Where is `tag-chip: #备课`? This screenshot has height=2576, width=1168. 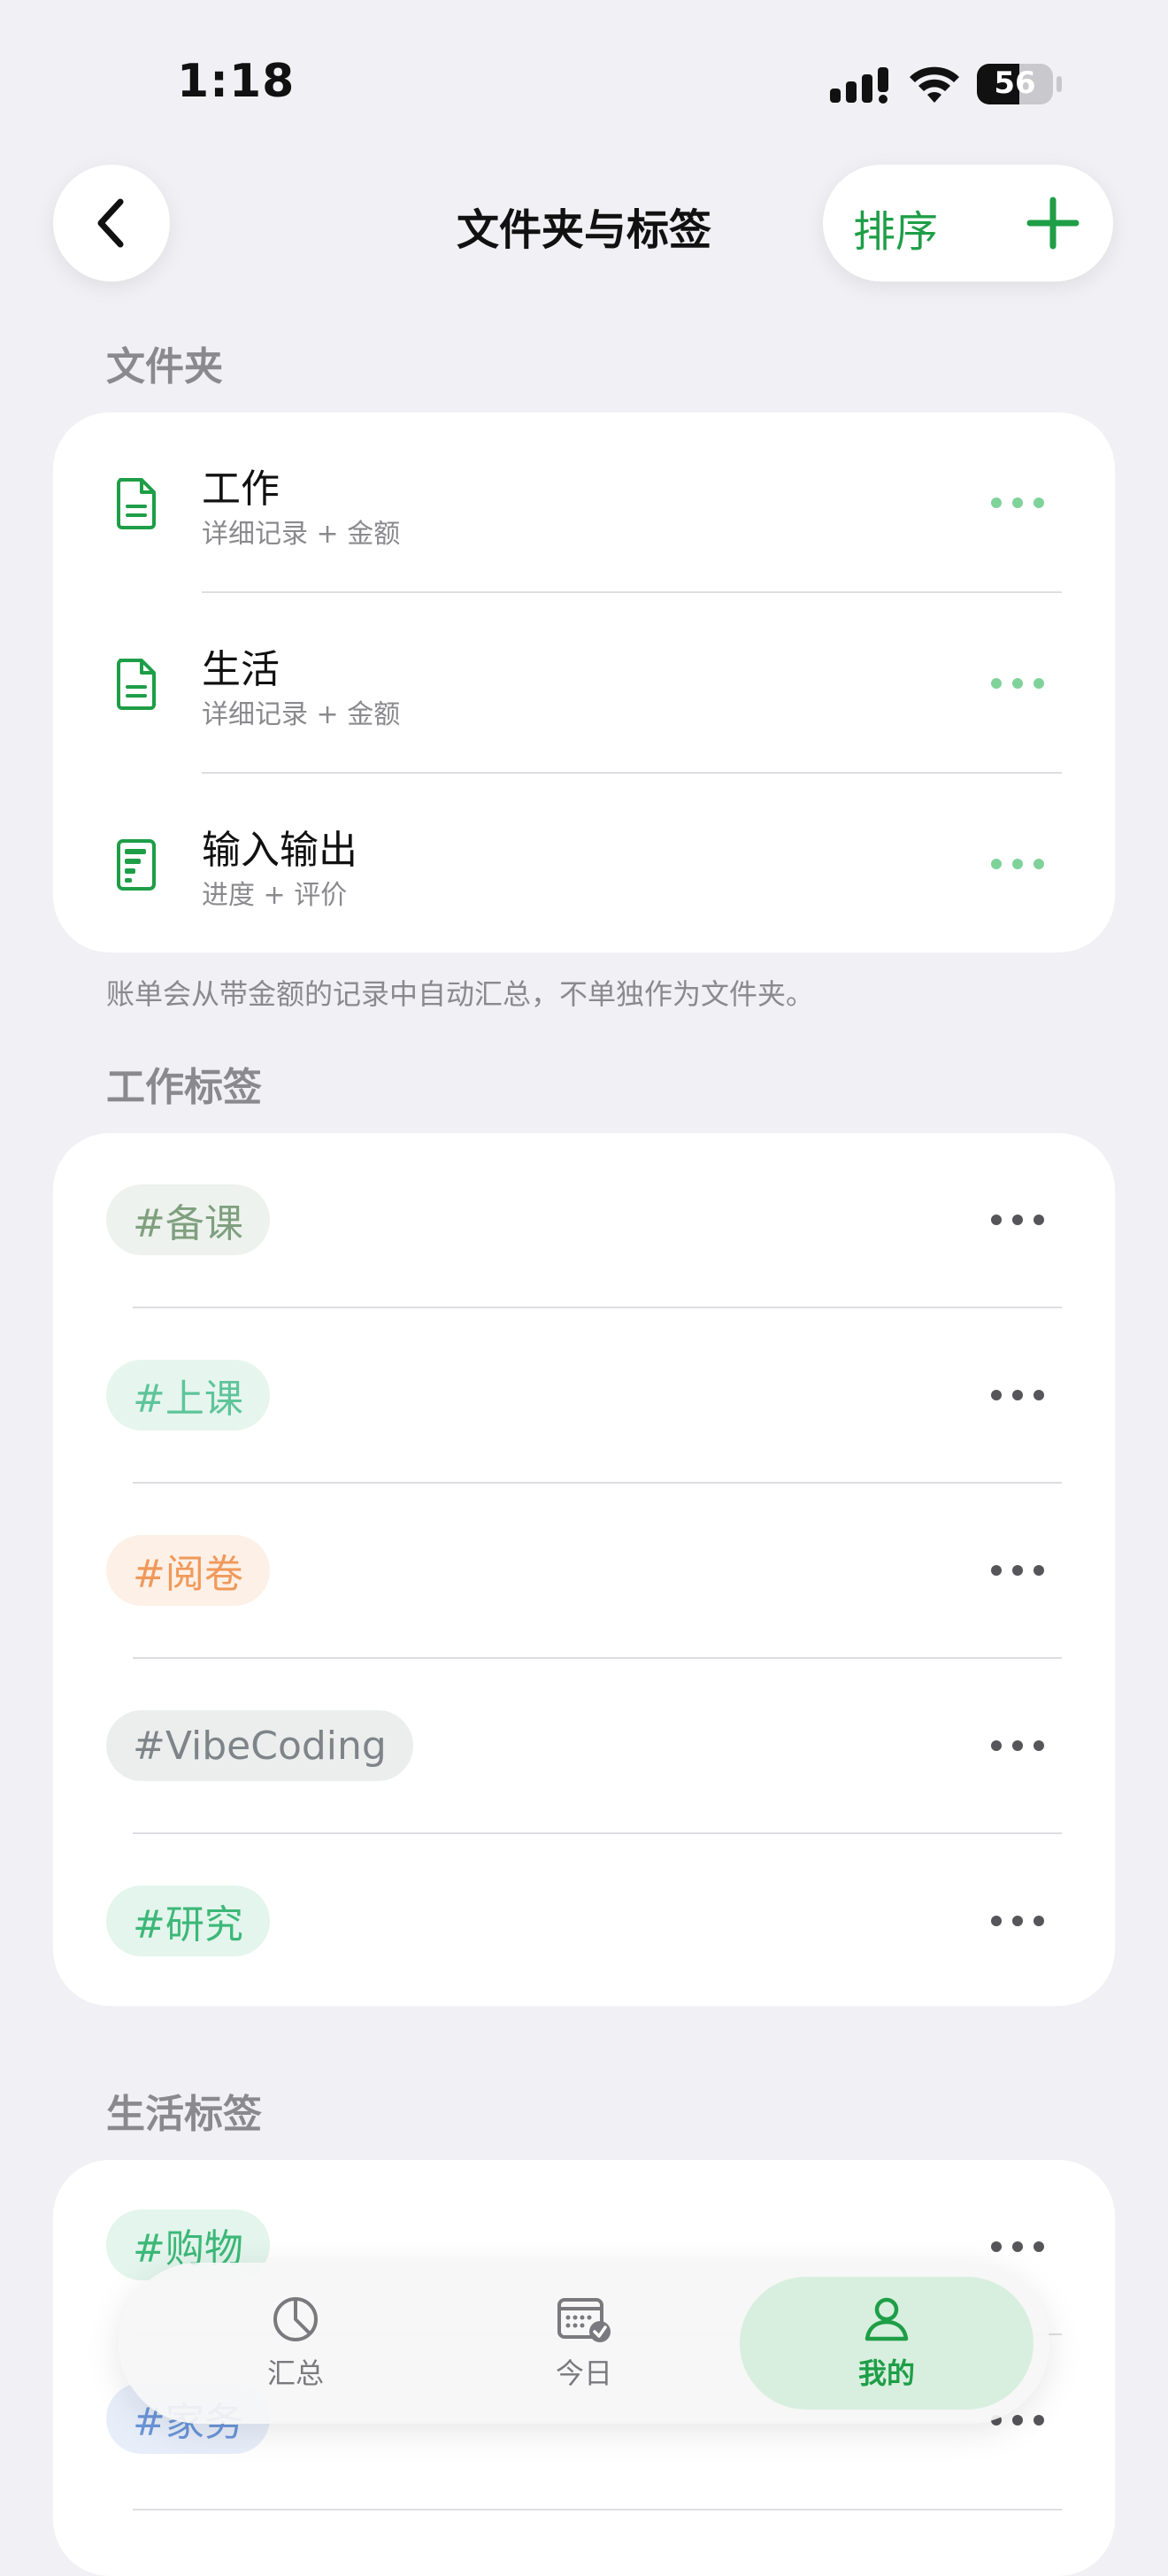
tag-chip: #备课 is located at coordinates (188, 1219).